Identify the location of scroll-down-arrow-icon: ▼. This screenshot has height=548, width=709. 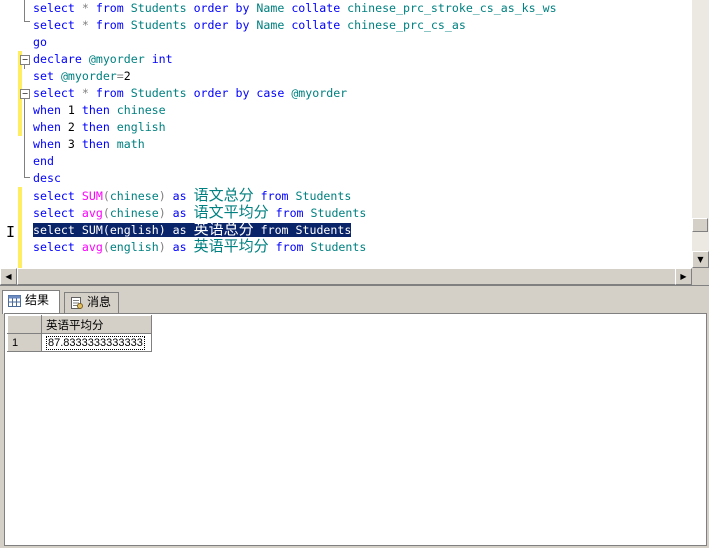
(700, 259).